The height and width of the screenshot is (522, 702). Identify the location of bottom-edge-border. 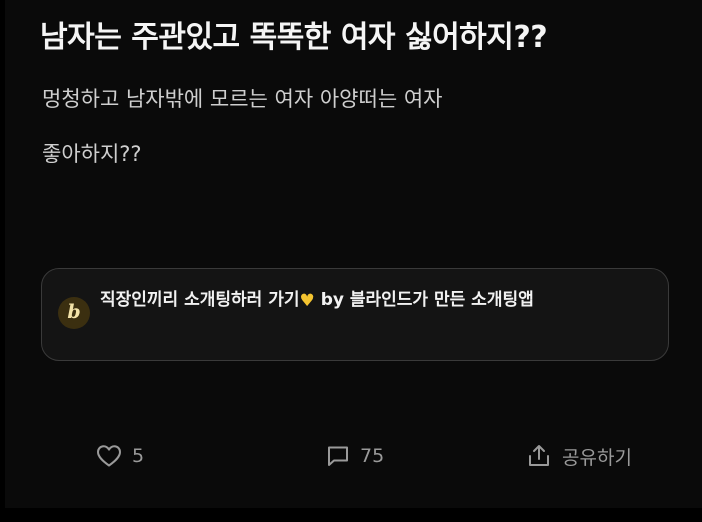
(351, 515).